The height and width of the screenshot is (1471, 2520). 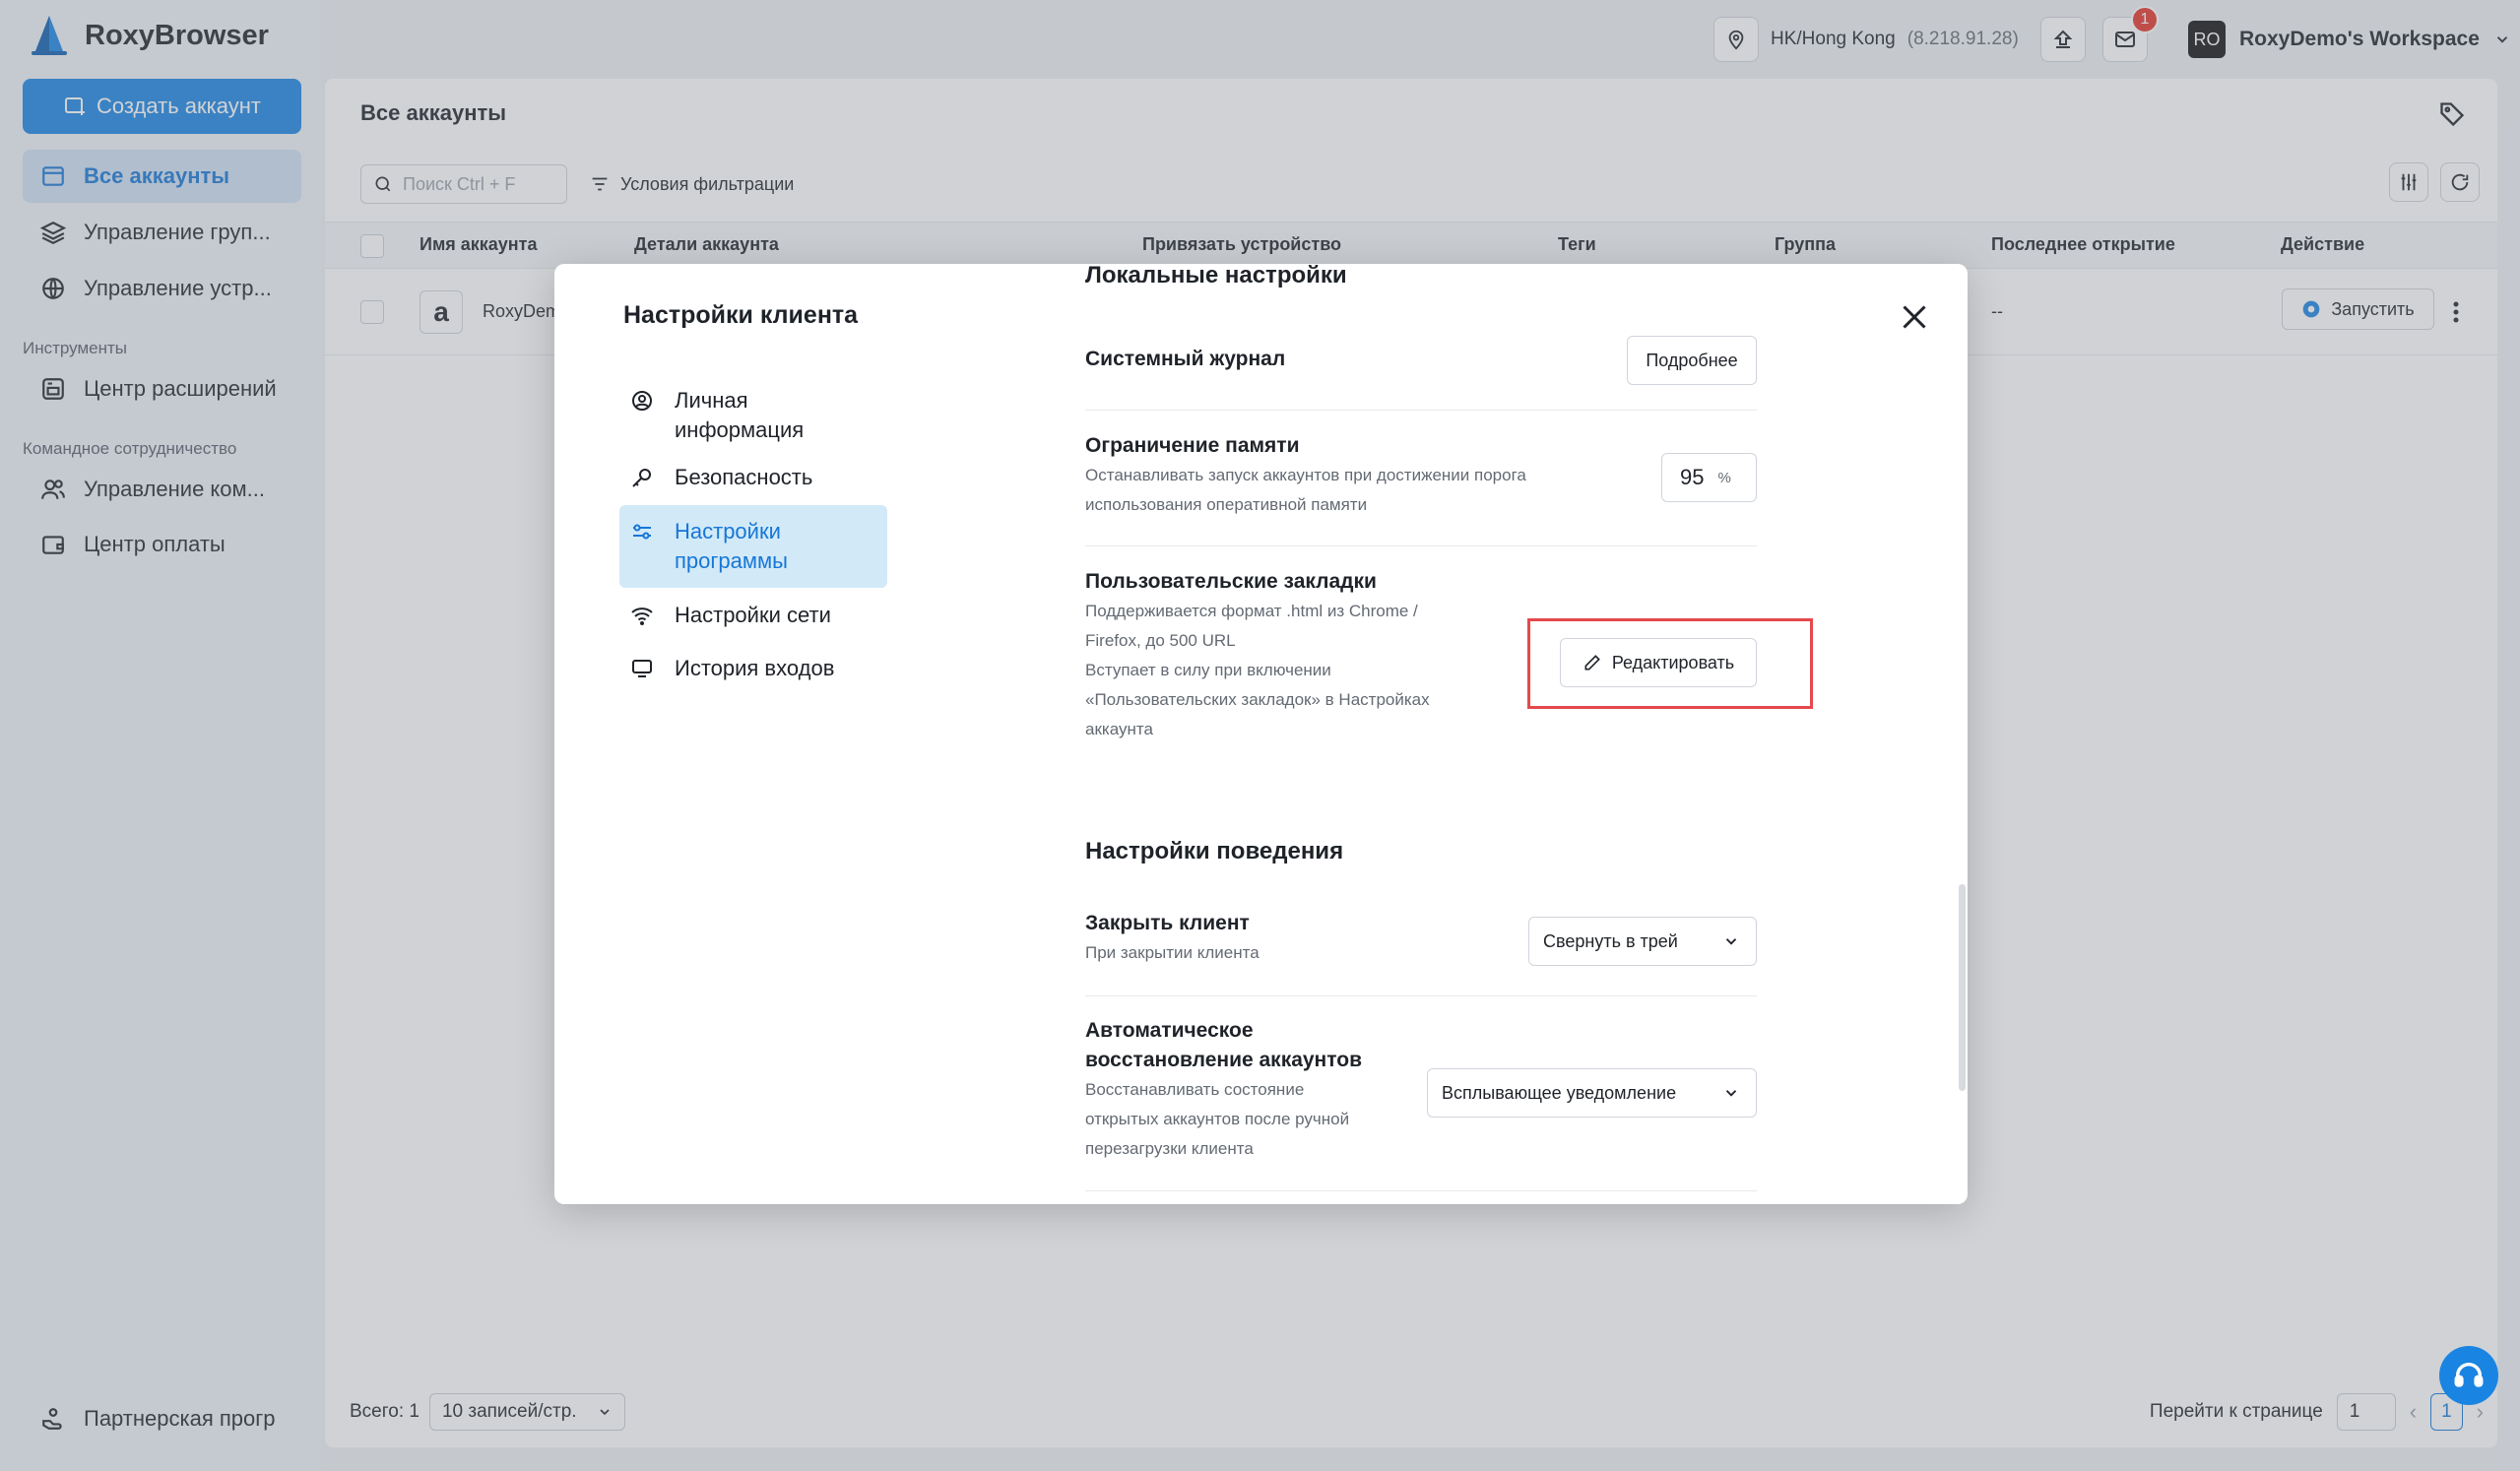 I want to click on edit-bookmarks-button: Редактировать, so click(x=1658, y=662).